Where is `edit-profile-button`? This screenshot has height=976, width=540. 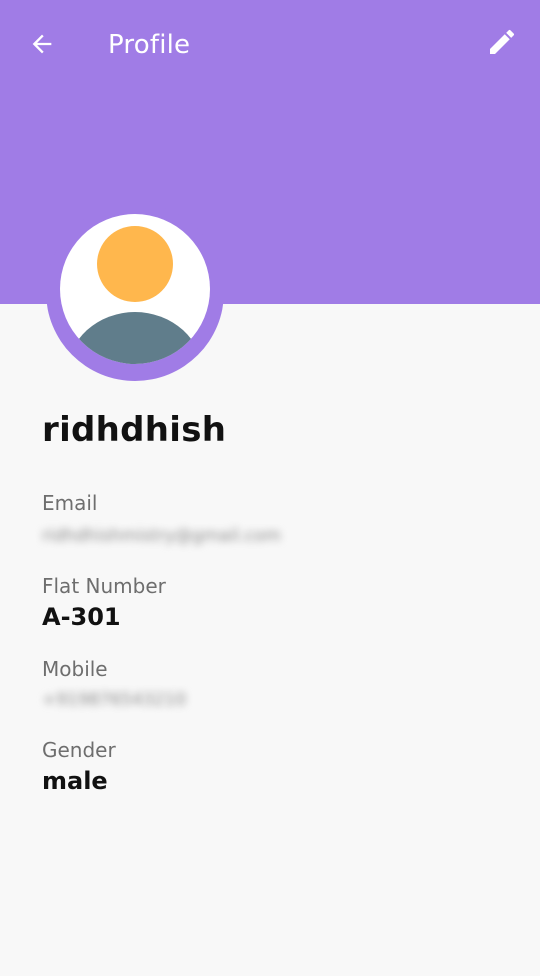
edit-profile-button is located at coordinates (502, 44).